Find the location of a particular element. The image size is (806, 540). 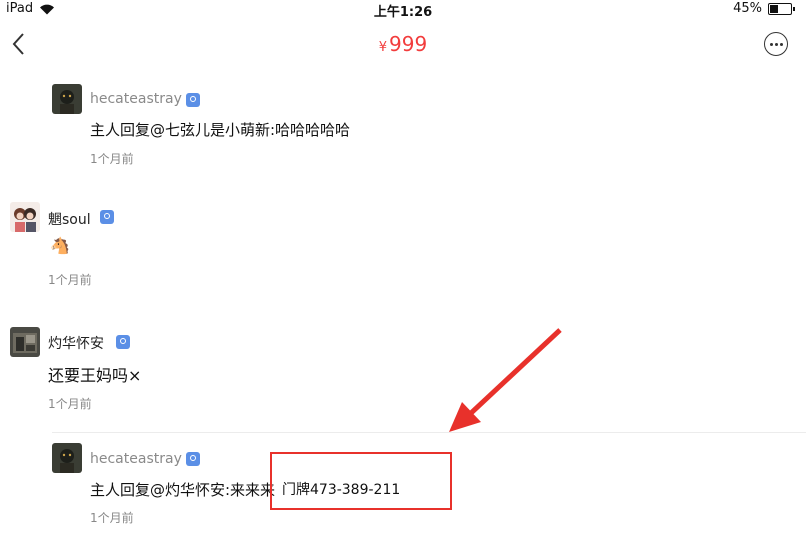

annotation-arrow-icon is located at coordinates (505, 380).